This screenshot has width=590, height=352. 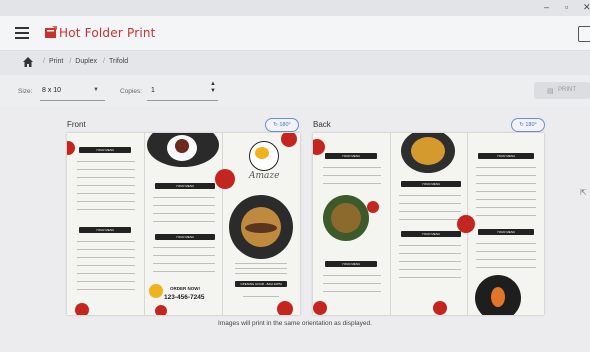 I want to click on front-menu-heading-2: YOUR MENU, so click(x=105, y=230).